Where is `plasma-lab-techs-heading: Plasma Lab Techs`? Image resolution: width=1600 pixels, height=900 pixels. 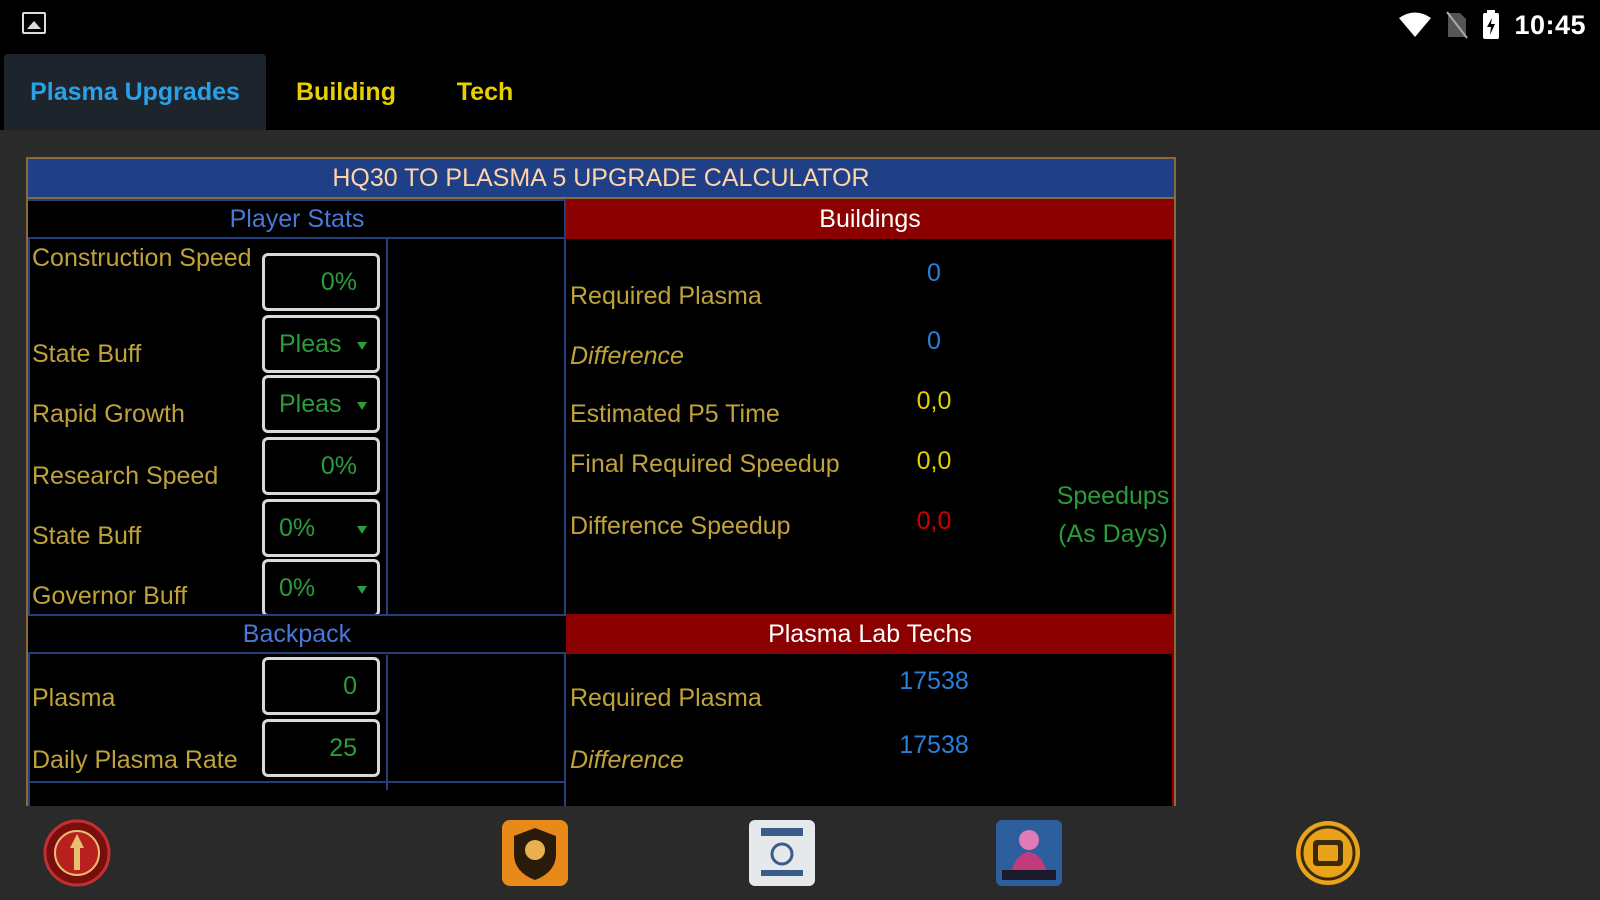 plasma-lab-techs-heading: Plasma Lab Techs is located at coordinates (870, 634).